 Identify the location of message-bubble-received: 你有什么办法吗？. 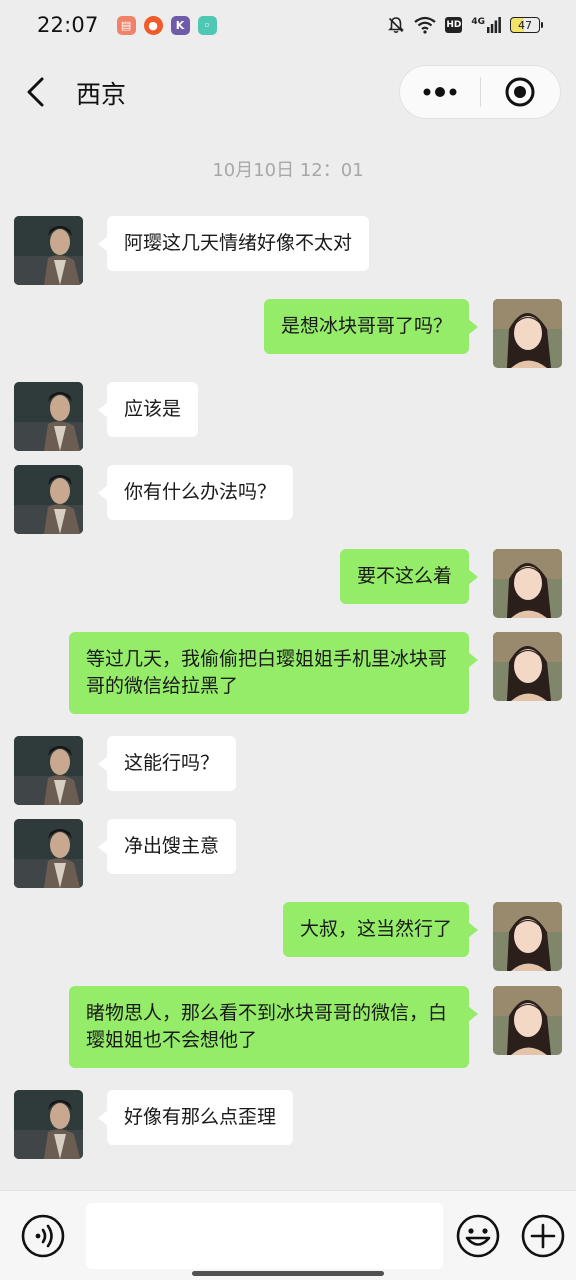
(195, 492).